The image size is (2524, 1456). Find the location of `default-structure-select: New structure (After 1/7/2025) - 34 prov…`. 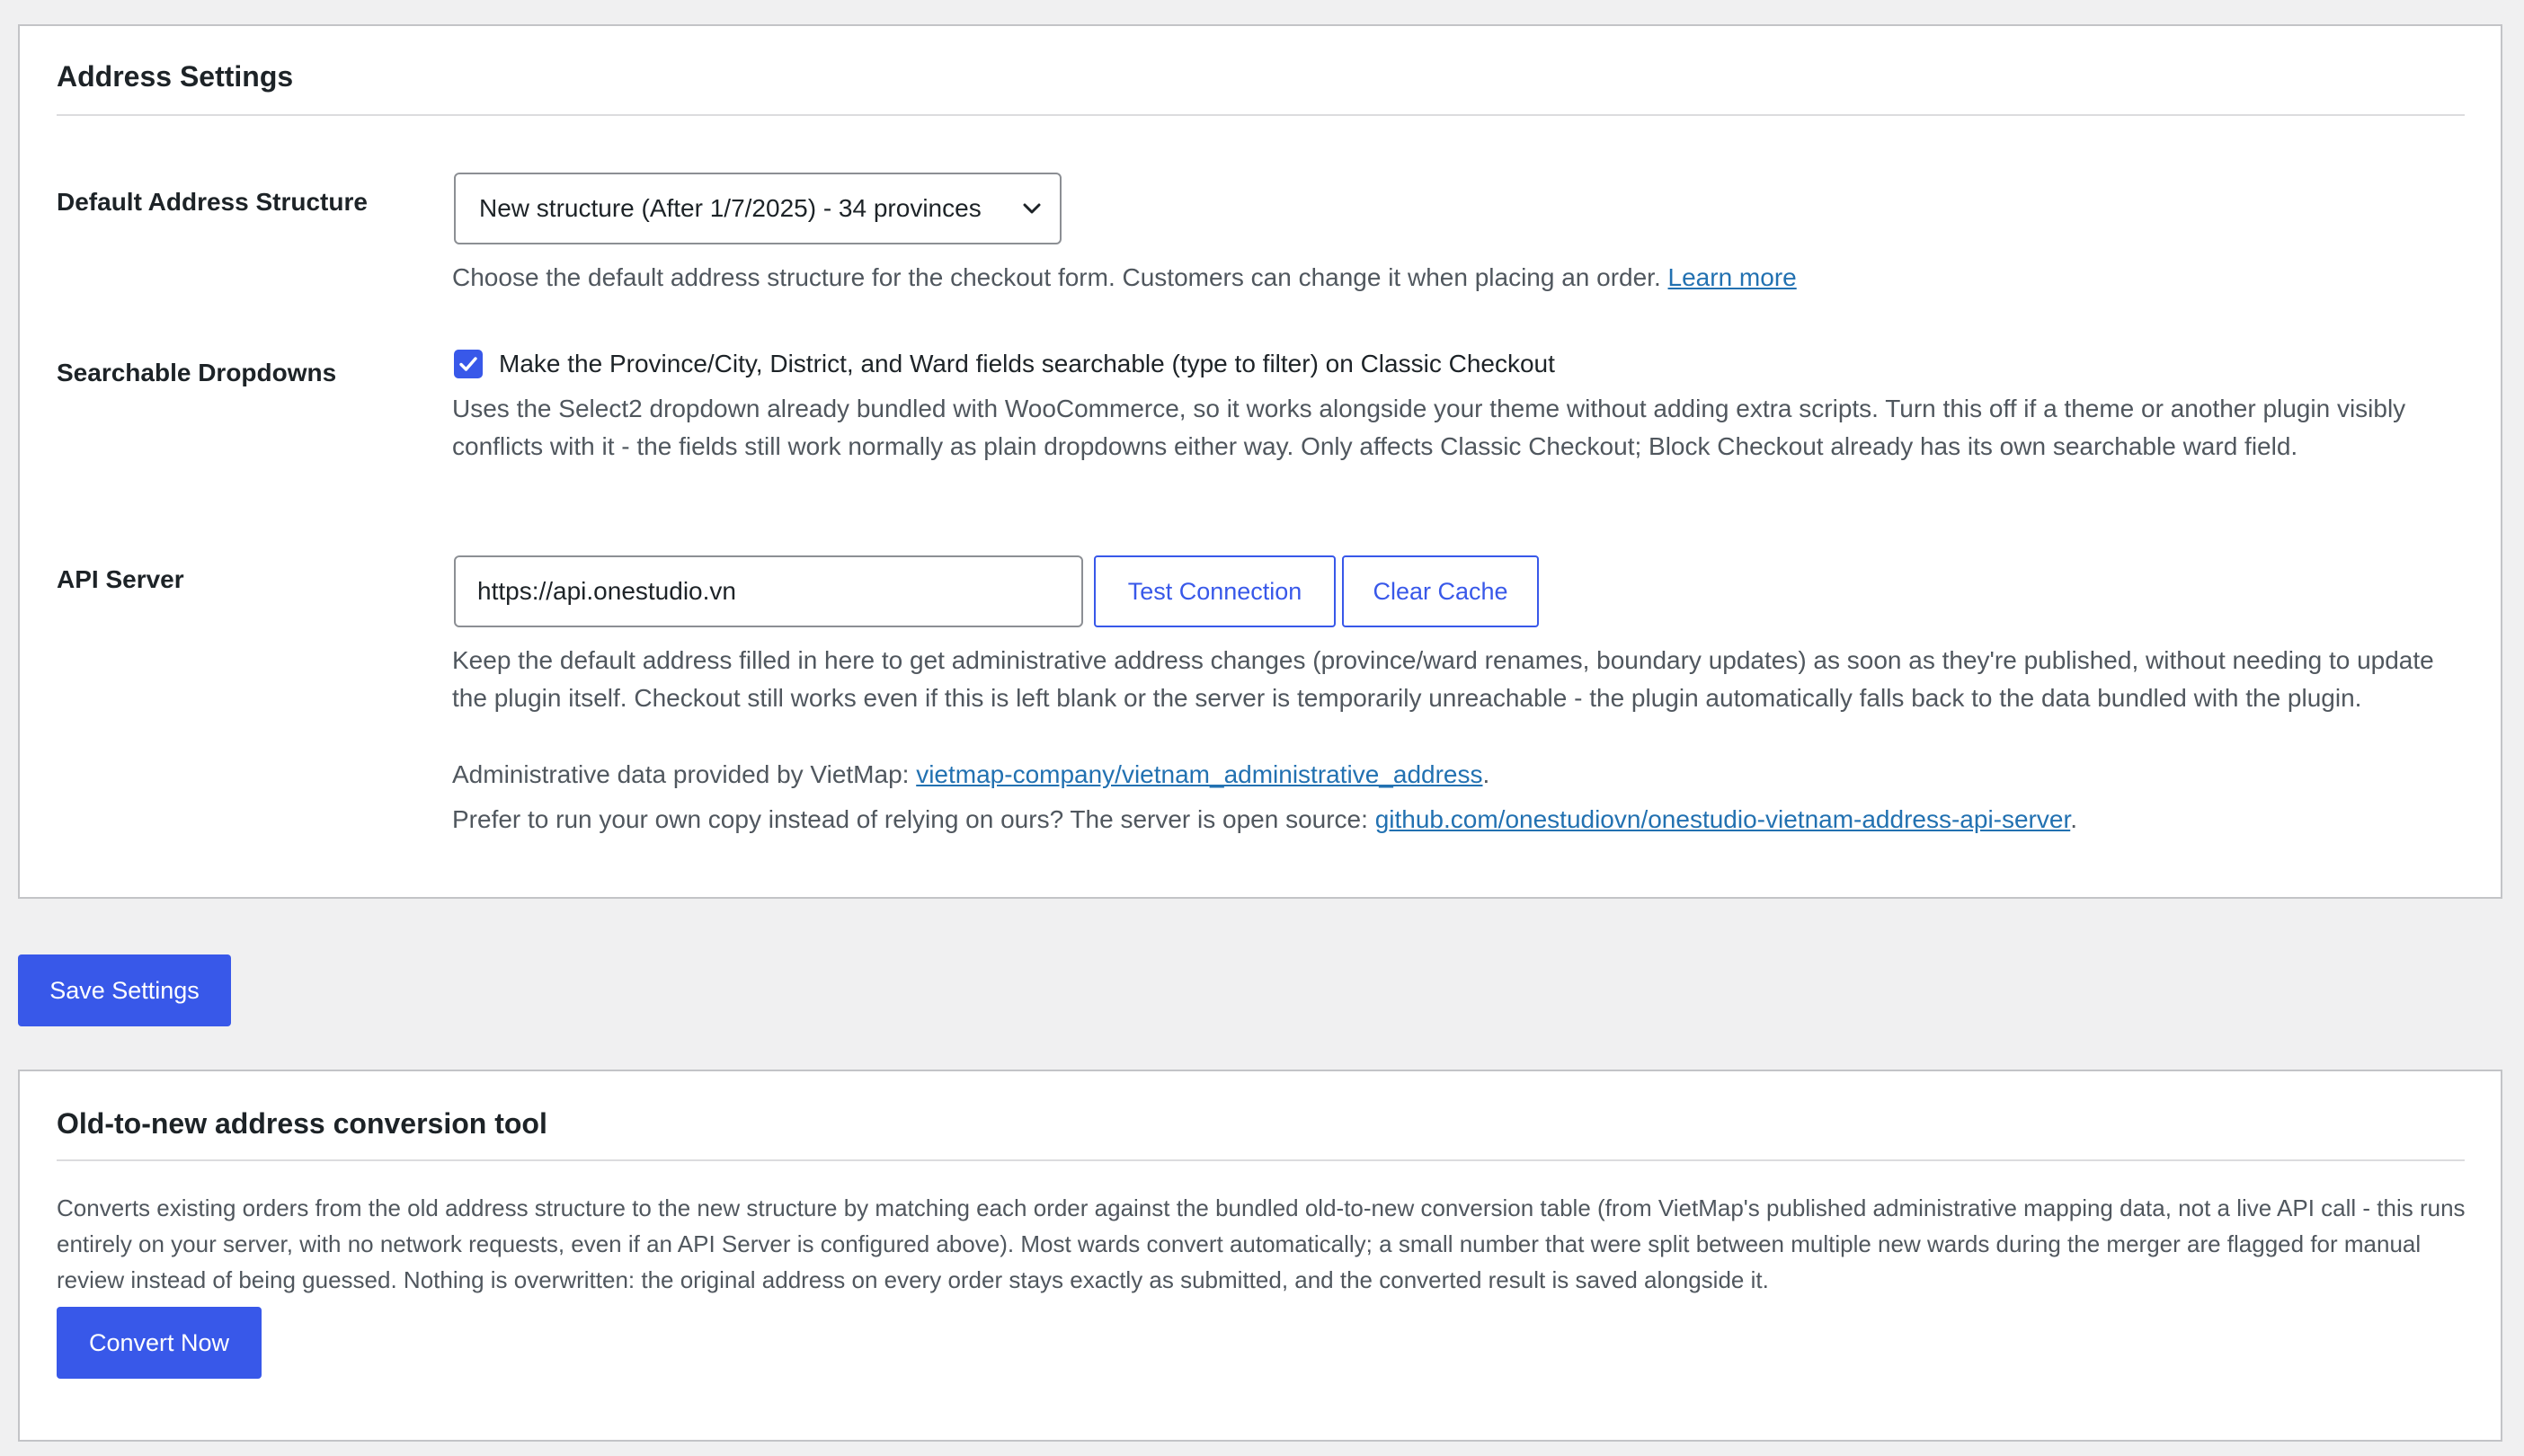

default-structure-select: New structure (After 1/7/2025) - 34 prov… is located at coordinates (758, 209).